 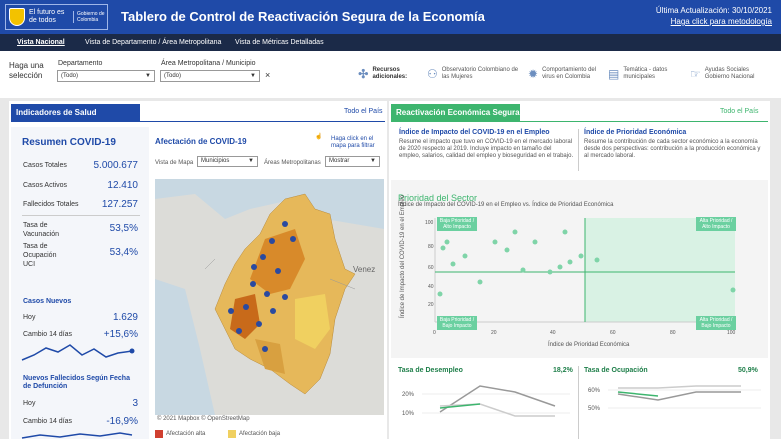 I want to click on new-deaths-sparkline, so click(x=77, y=435).